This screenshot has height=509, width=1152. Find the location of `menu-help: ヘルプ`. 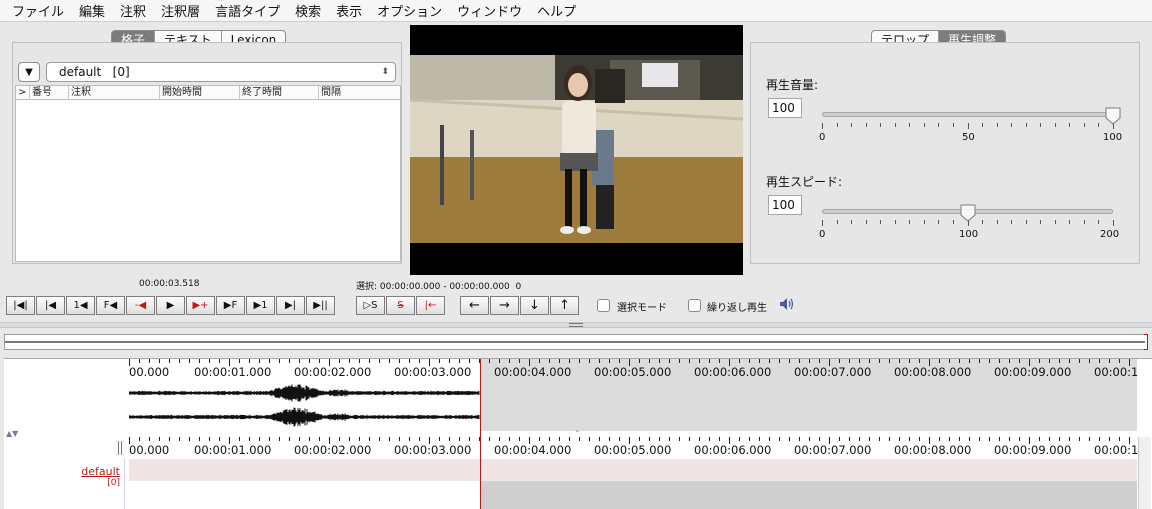

menu-help: ヘルプ is located at coordinates (556, 10).